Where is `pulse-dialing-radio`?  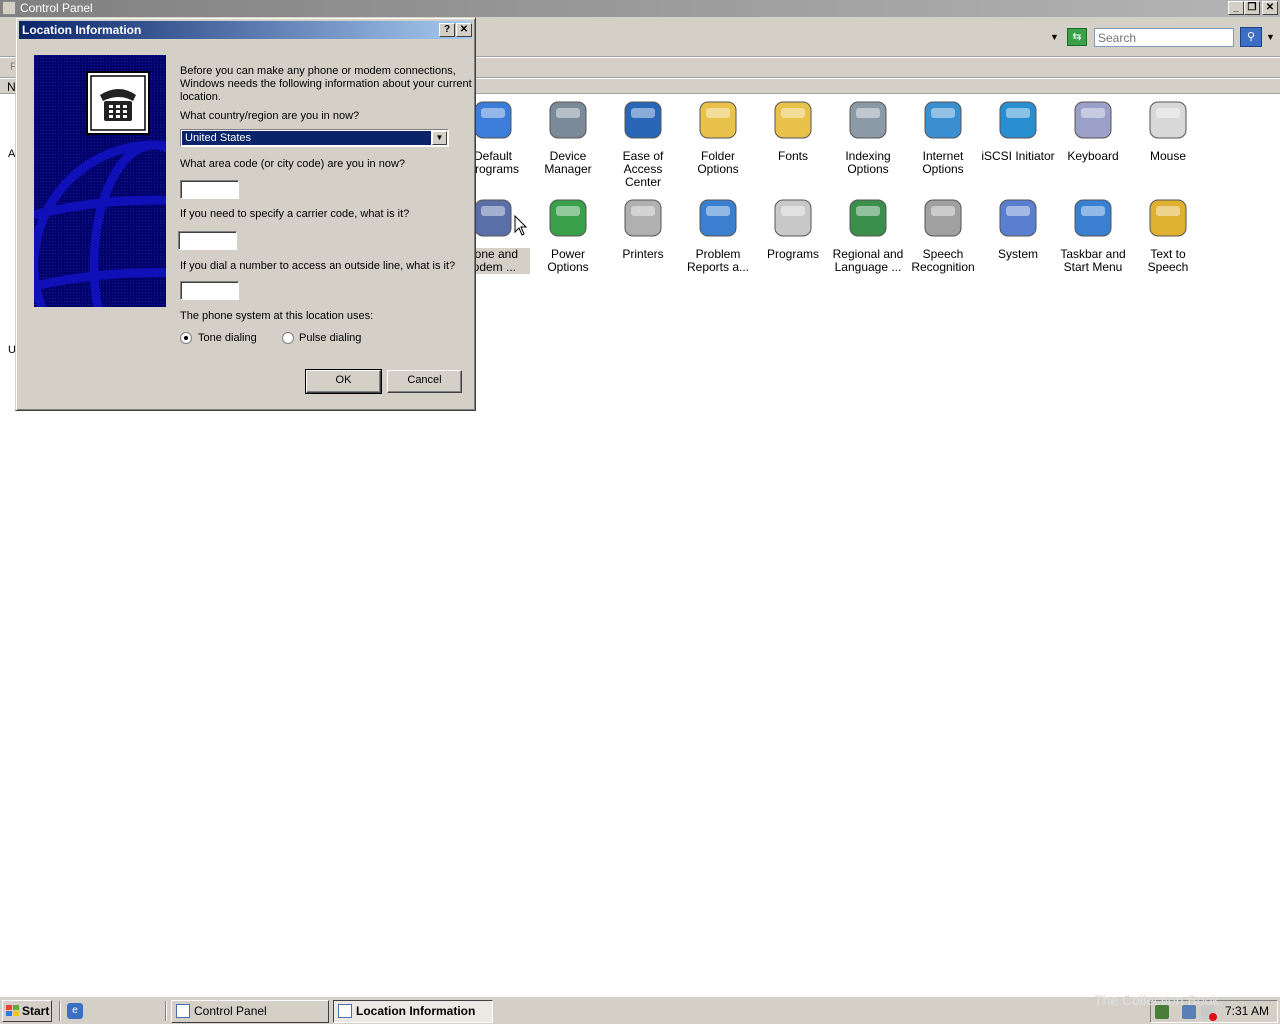 pulse-dialing-radio is located at coordinates (288, 338).